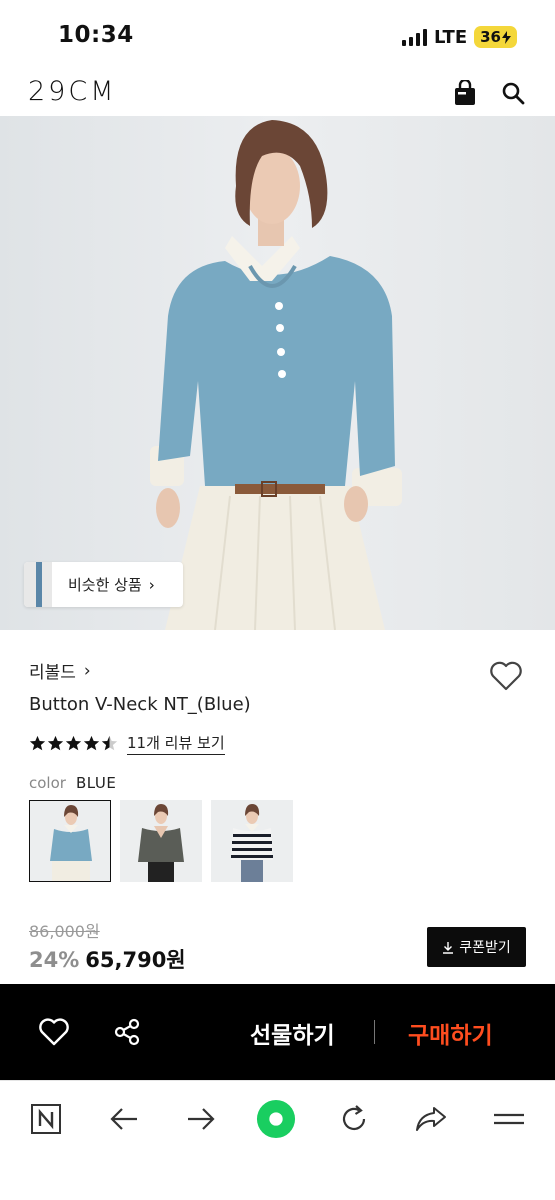 Image resolution: width=555 pixels, height=1200 pixels. I want to click on status-bar: 10:34 LTE 36, so click(277, 35).